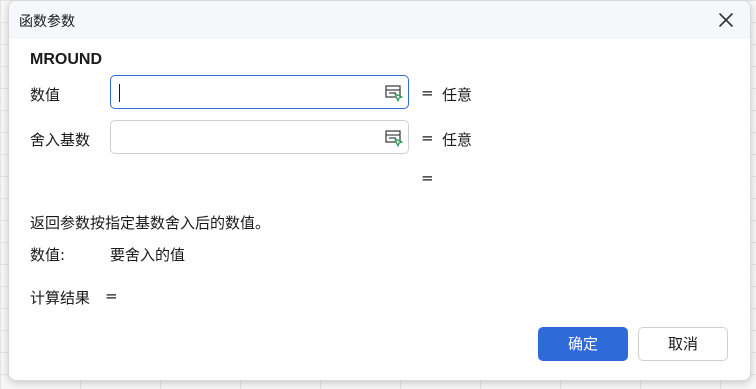 This screenshot has height=389, width=756. Describe the element at coordinates (427, 138) in the screenshot. I see `arg-equals-multiple: =` at that location.